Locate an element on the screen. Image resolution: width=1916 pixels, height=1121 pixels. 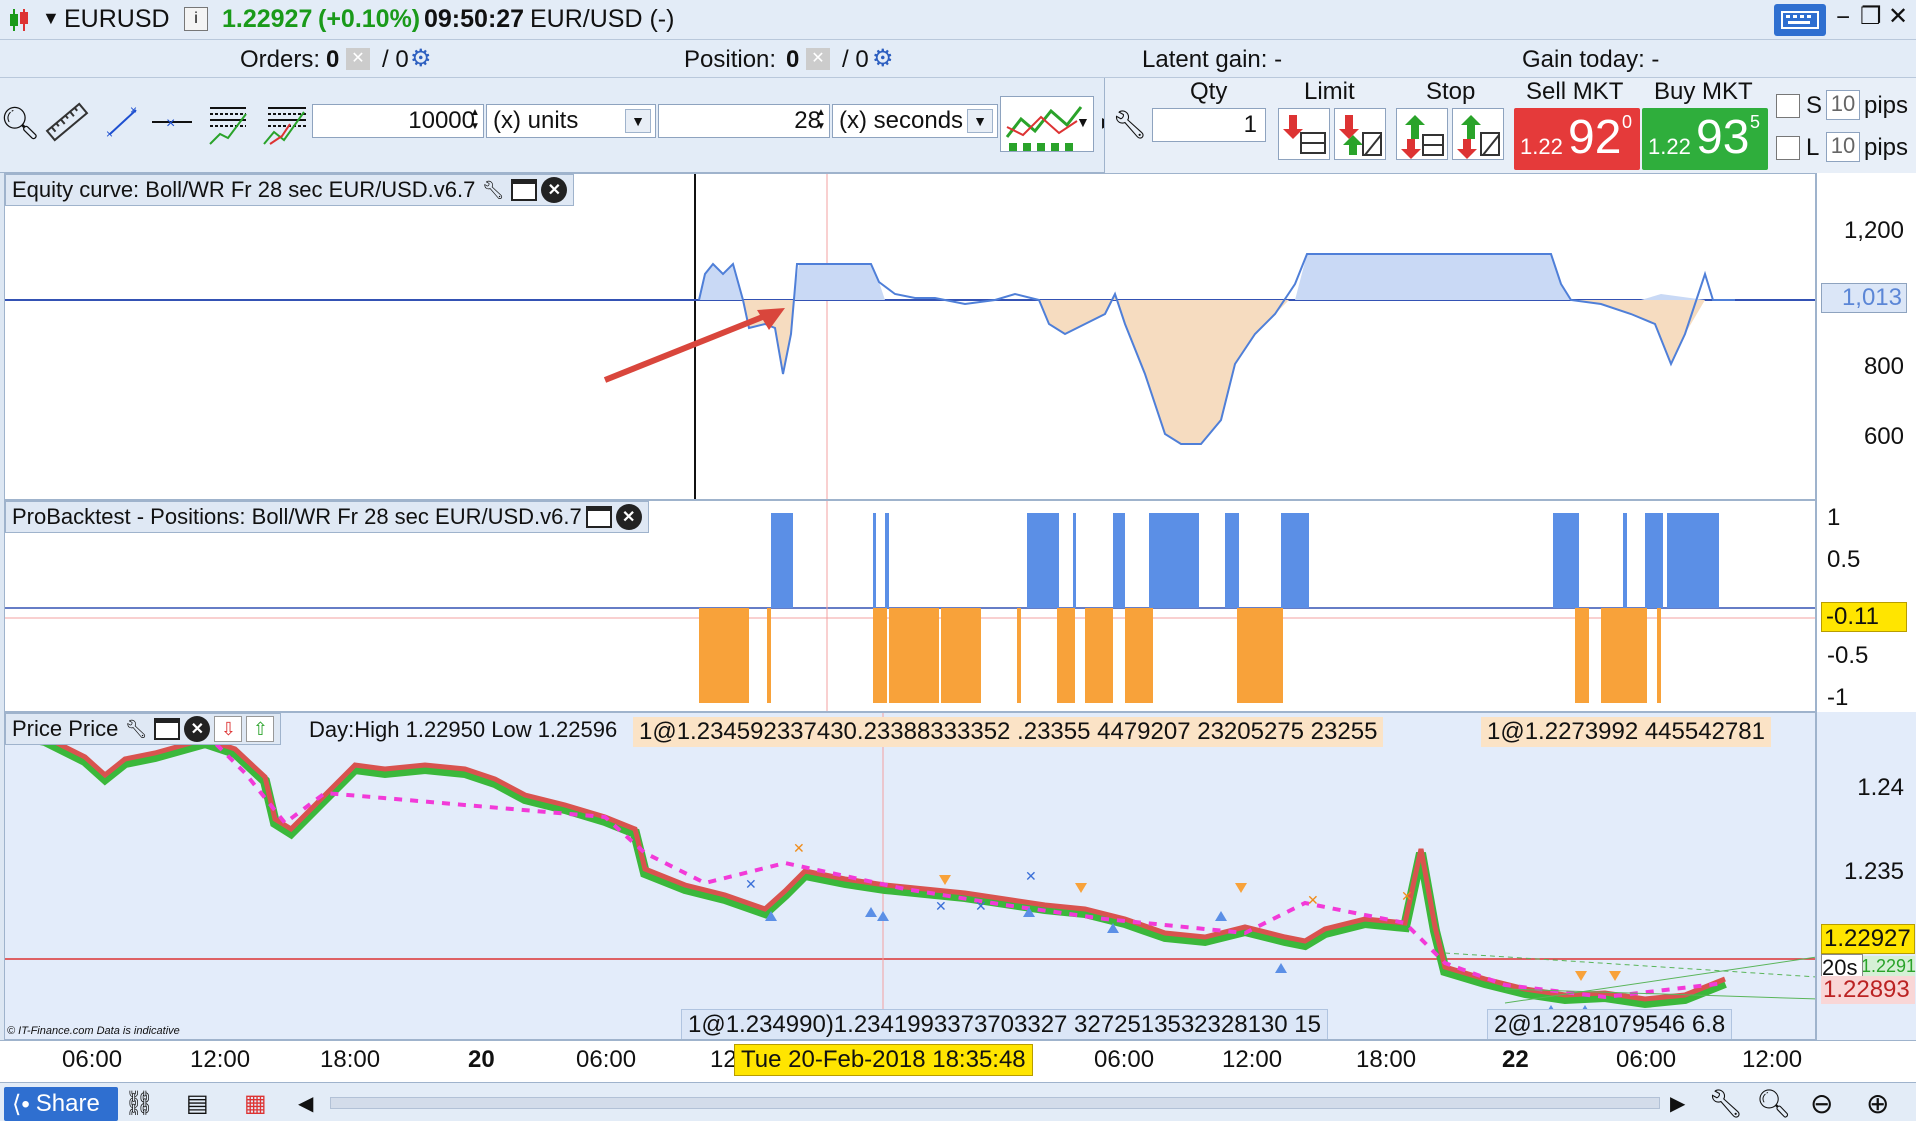
stop-pips-input: 10 is located at coordinates (1843, 105).